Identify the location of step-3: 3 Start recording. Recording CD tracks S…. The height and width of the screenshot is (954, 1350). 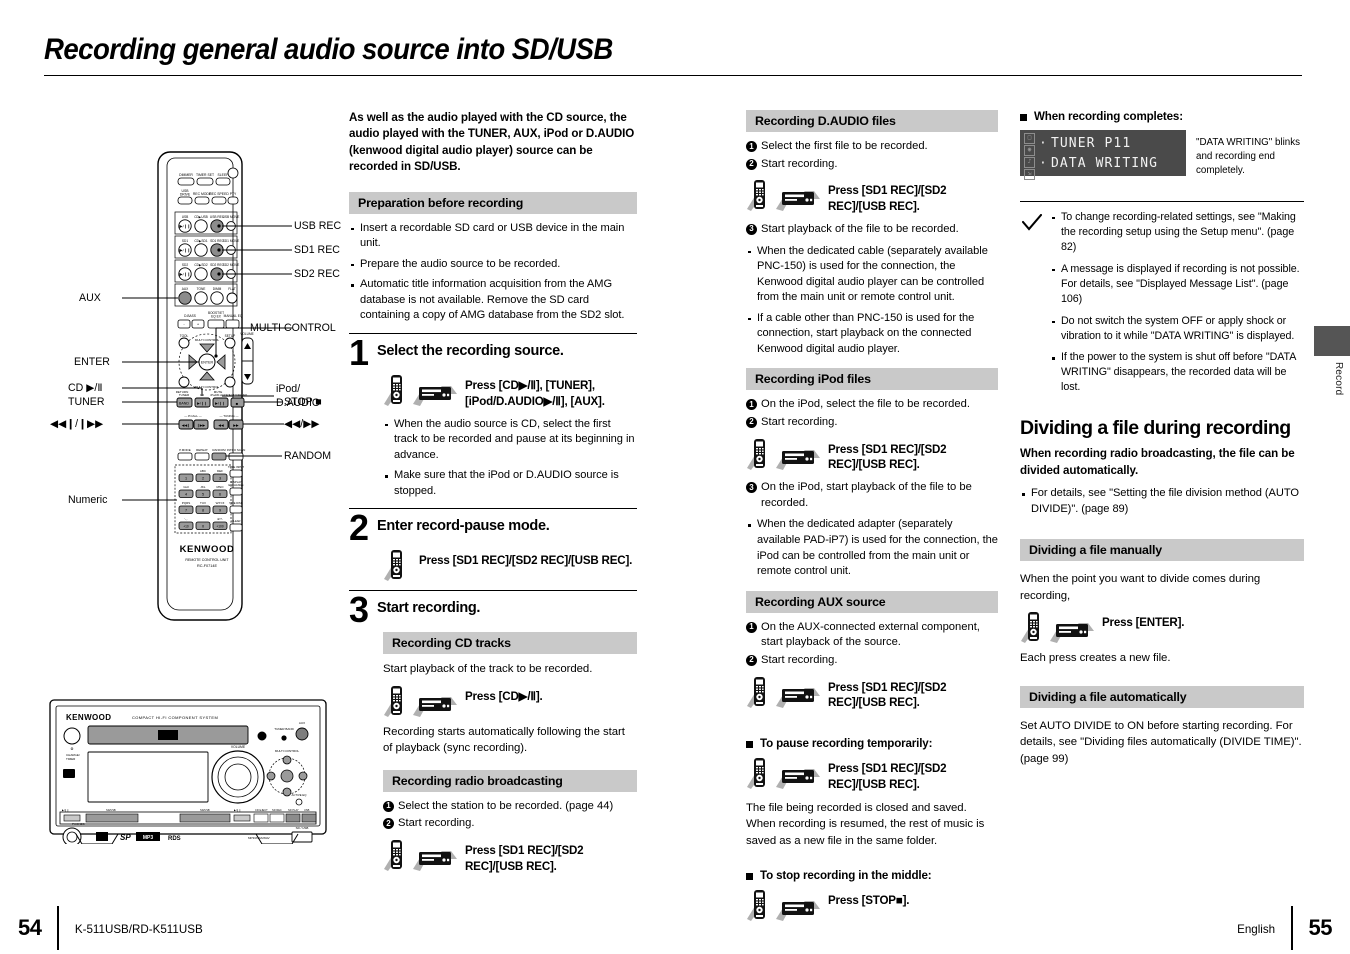
(493, 732).